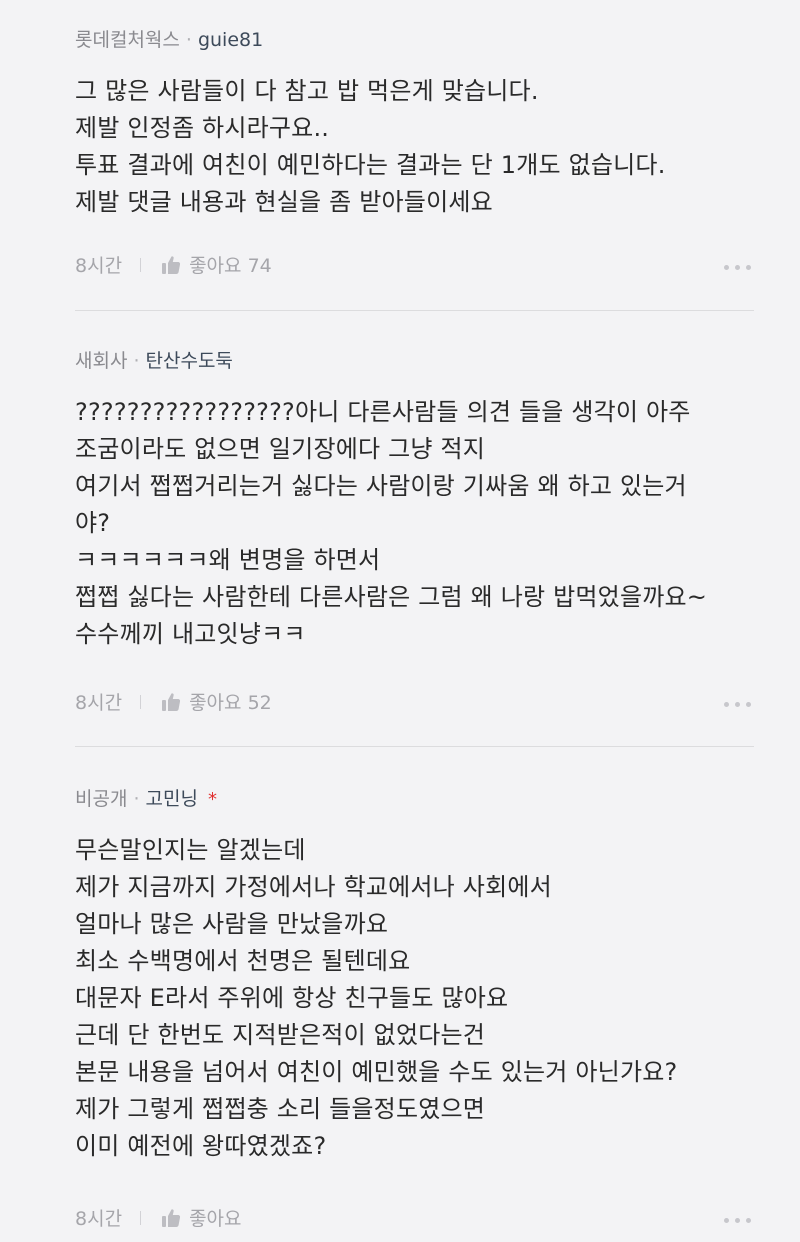 The width and height of the screenshot is (800, 1242). I want to click on author-company: 새회사, so click(101, 361).